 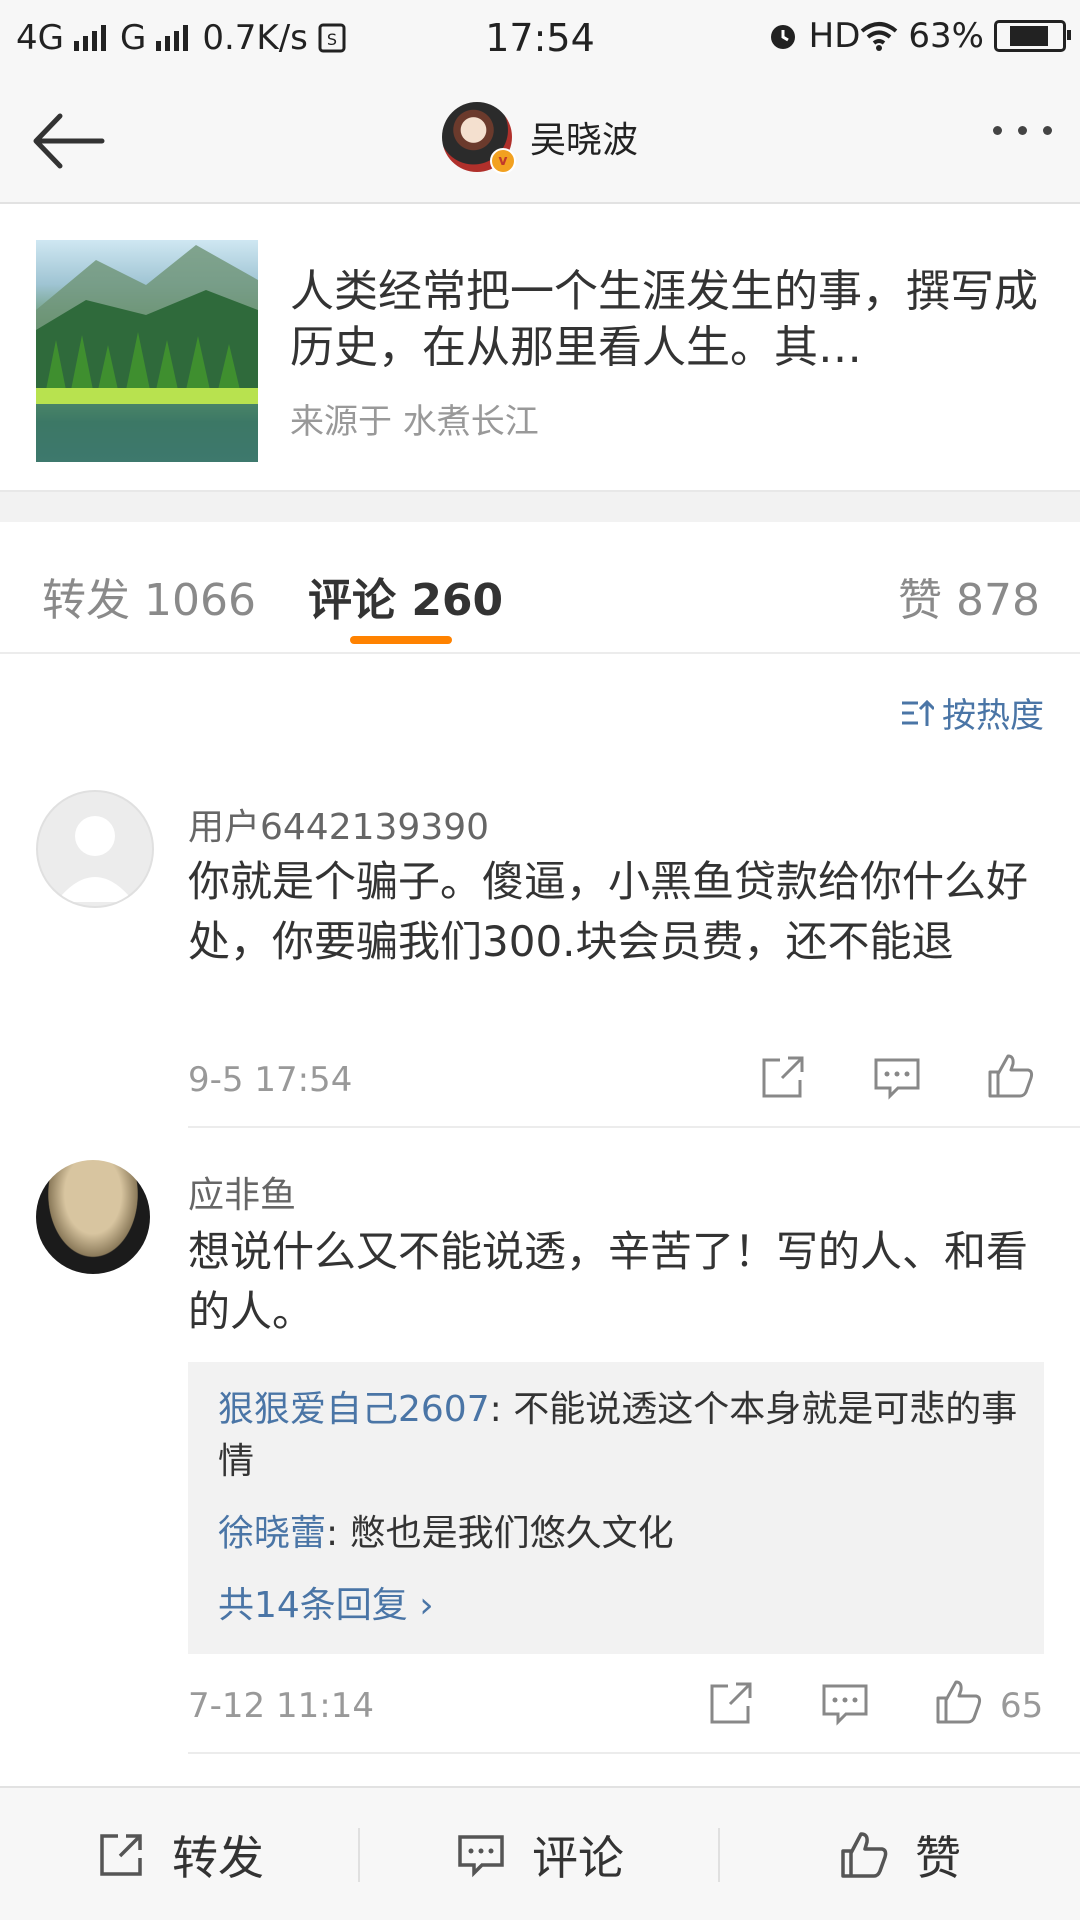 I want to click on nav-bar: v 吴晓波, so click(x=540, y=140).